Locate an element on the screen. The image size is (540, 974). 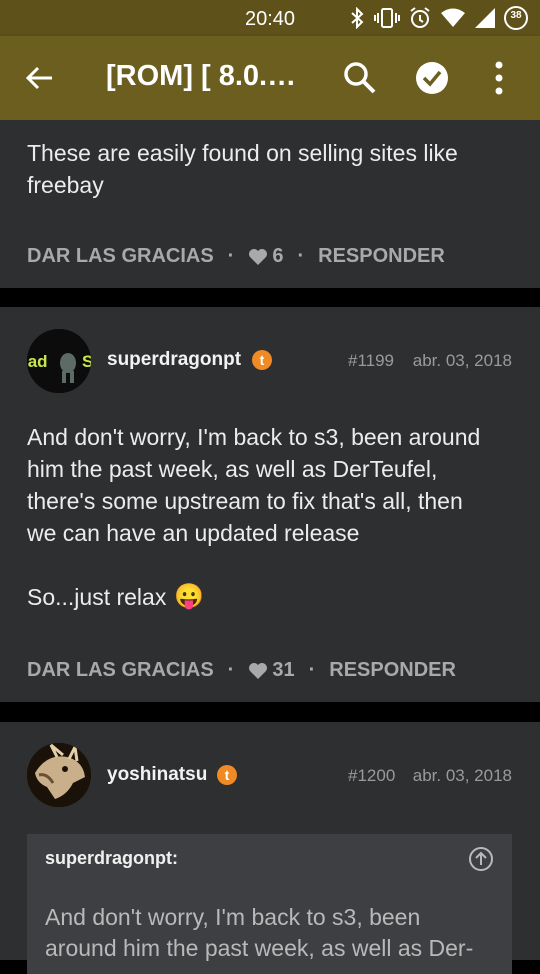
post-body-line is located at coordinates (267, 565).